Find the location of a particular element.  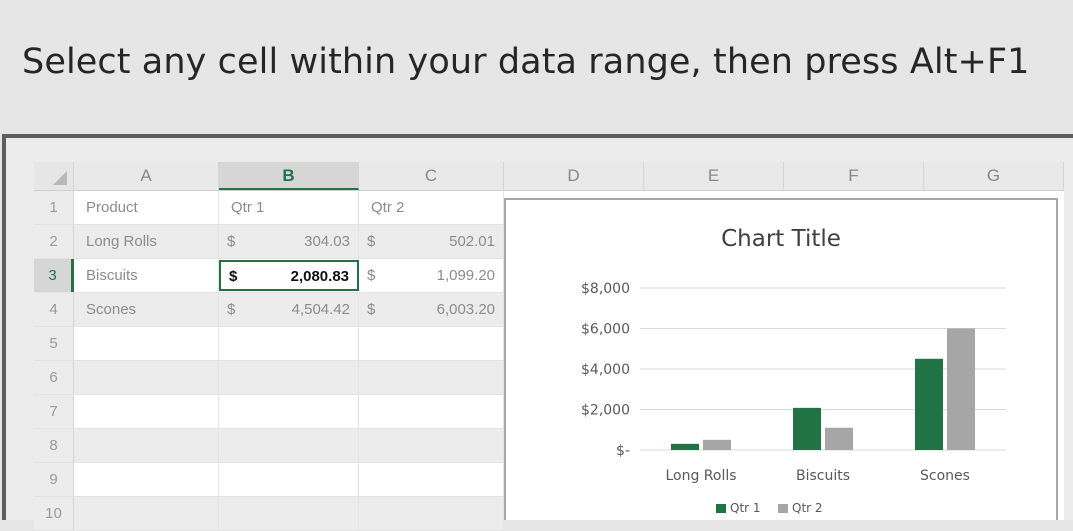

table-row: 10 is located at coordinates (269, 514).